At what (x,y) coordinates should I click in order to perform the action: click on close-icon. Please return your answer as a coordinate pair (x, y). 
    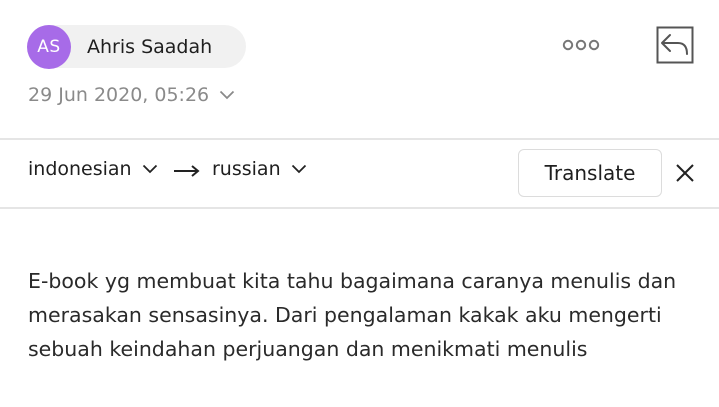
    Looking at the image, I should click on (685, 173).